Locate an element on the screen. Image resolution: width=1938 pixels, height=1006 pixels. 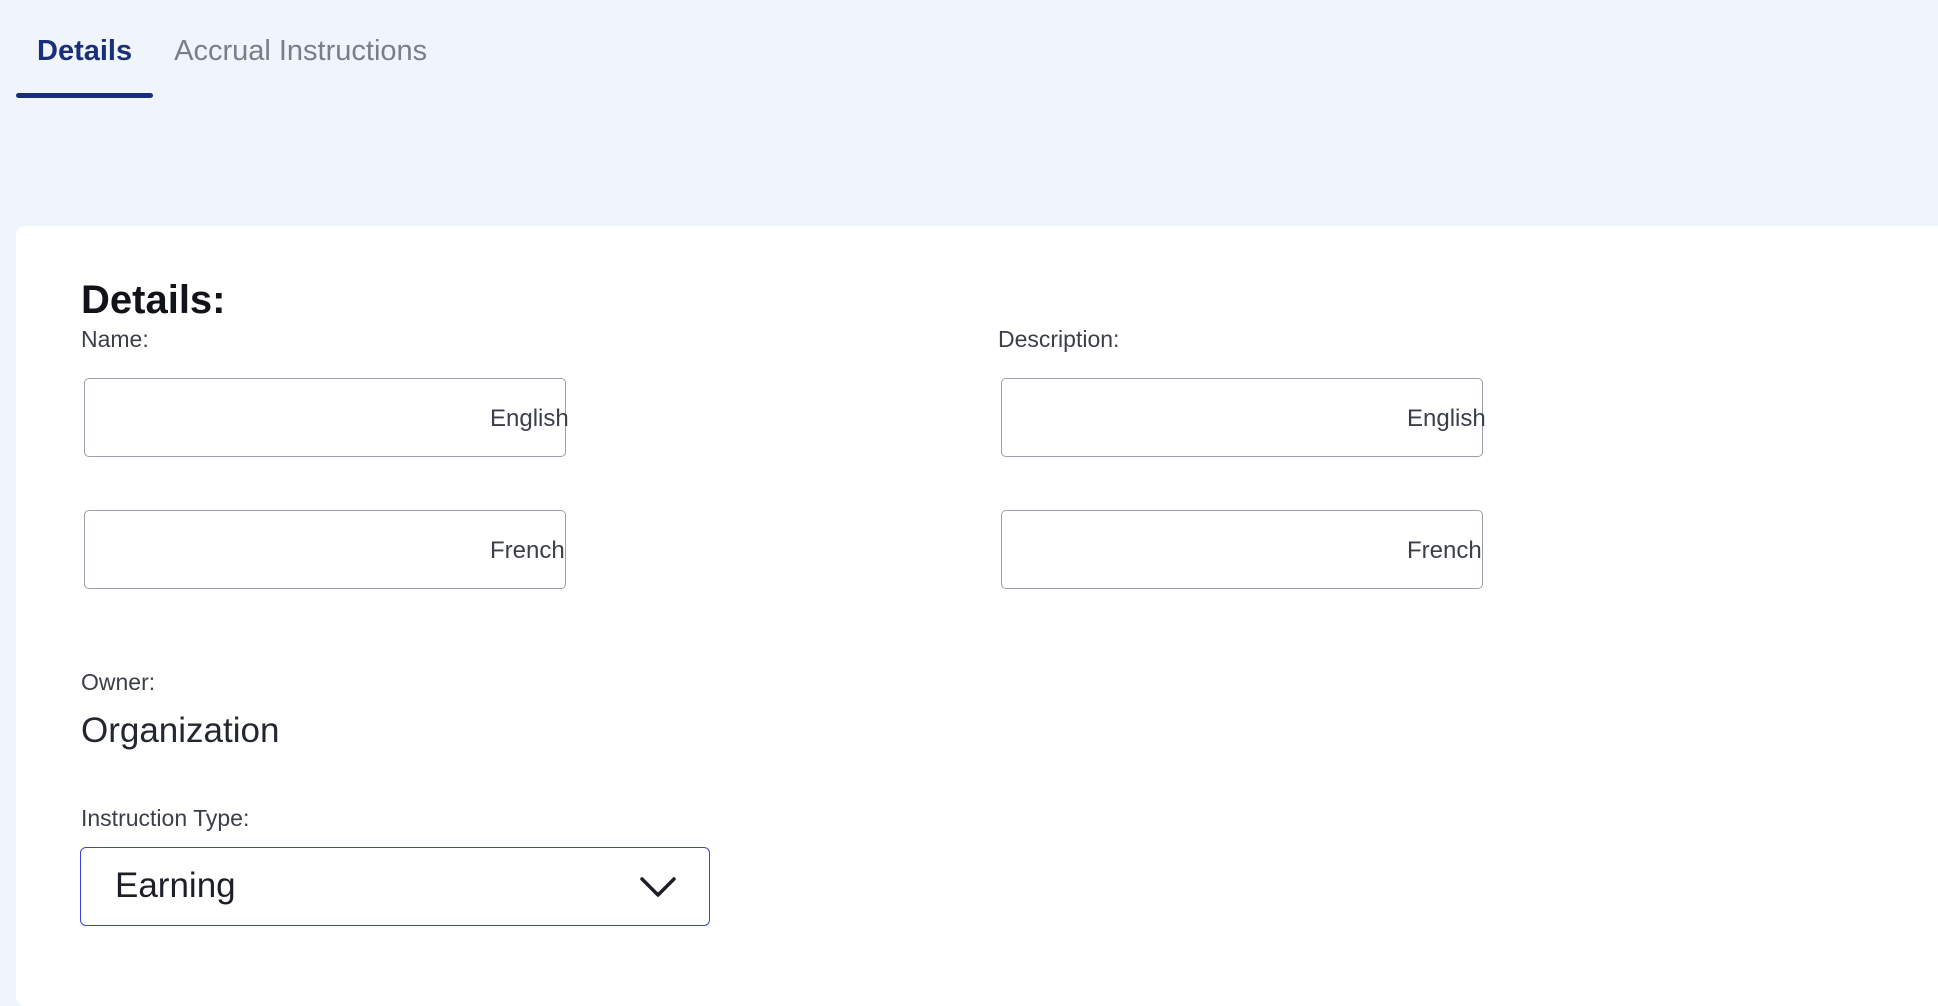
chevron-down-icon is located at coordinates (658, 887).